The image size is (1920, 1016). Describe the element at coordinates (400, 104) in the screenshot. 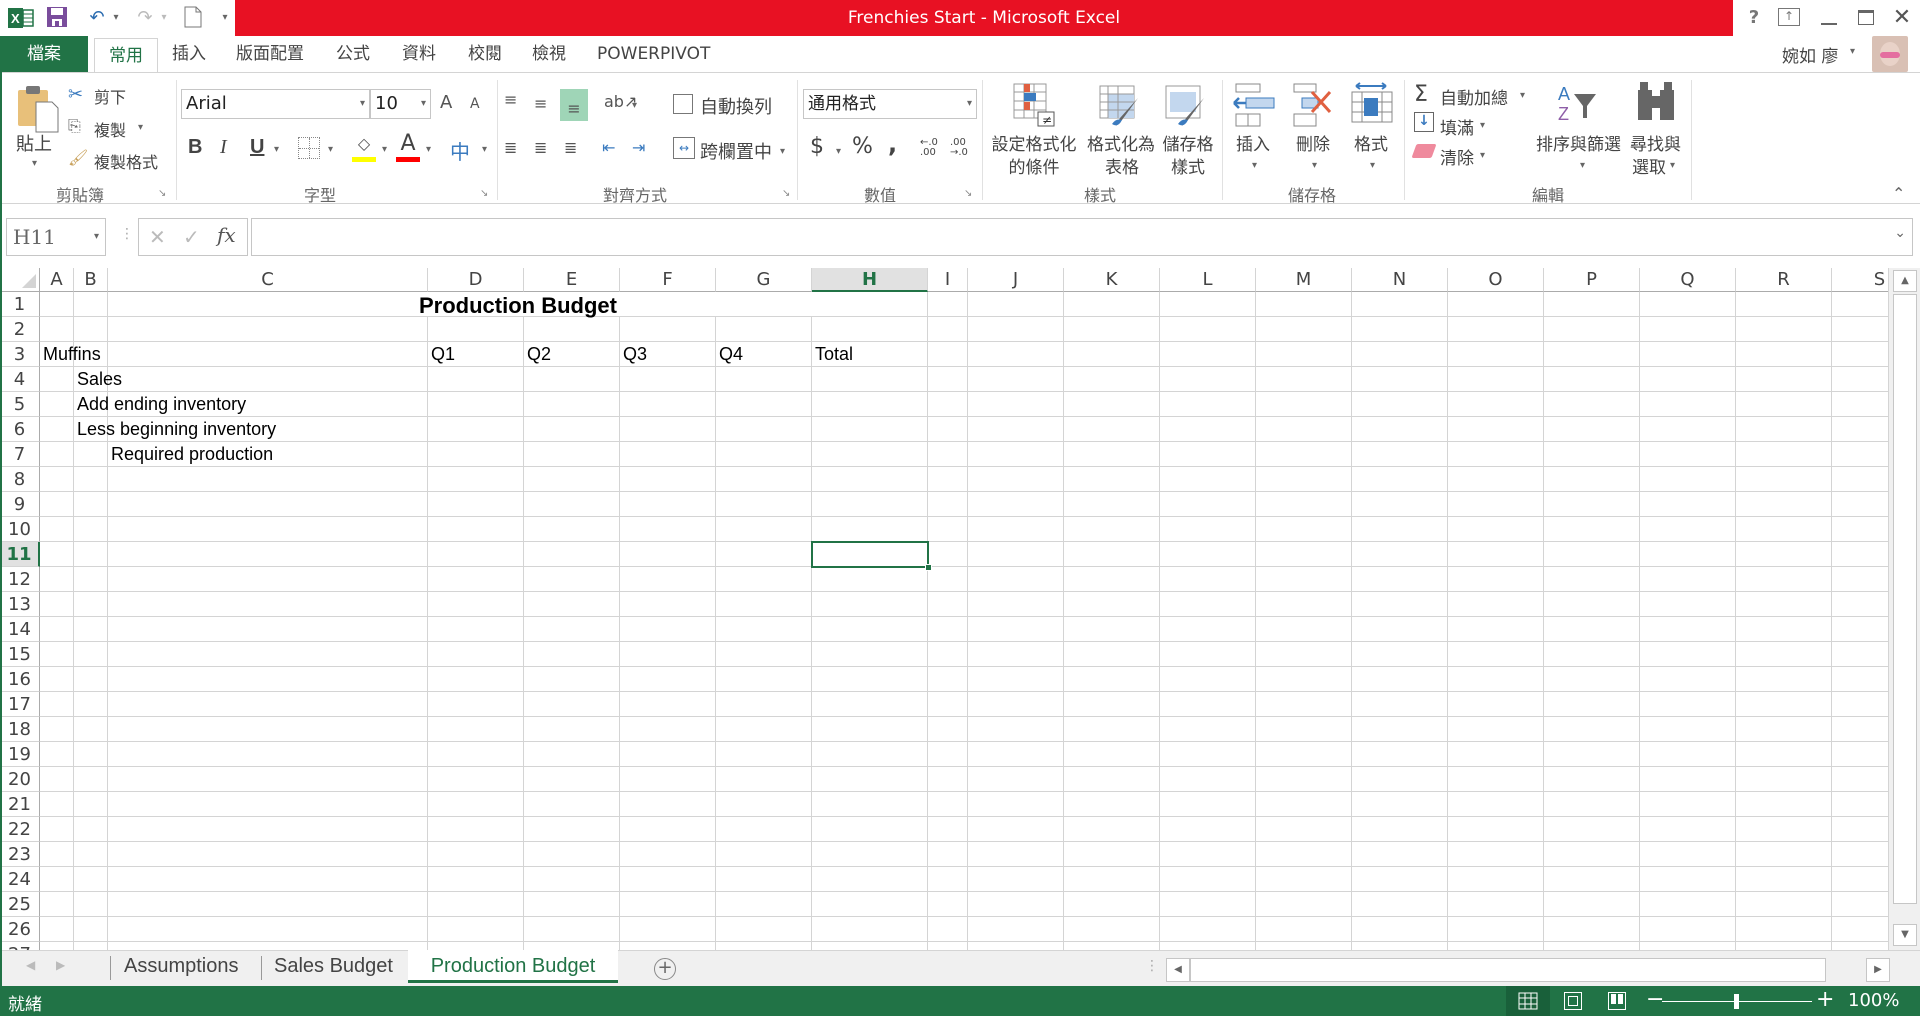

I see `font-size-combo: 10 ▾` at that location.